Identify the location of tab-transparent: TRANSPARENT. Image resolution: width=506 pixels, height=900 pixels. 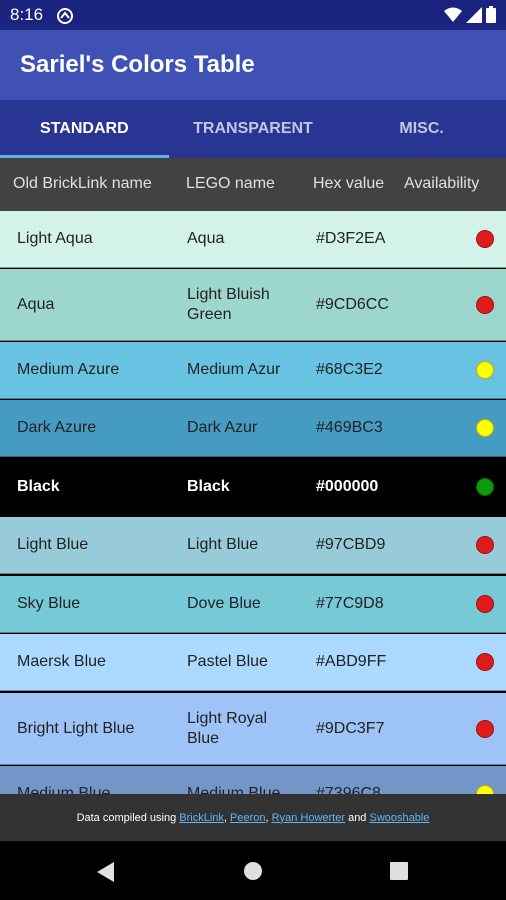
(253, 129).